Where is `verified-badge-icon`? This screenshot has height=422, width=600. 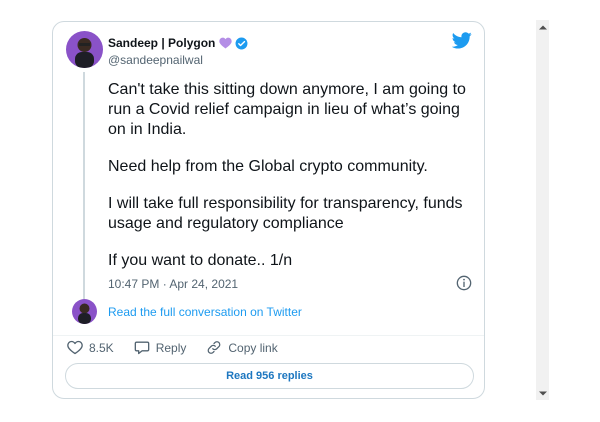
verified-badge-icon is located at coordinates (241, 43).